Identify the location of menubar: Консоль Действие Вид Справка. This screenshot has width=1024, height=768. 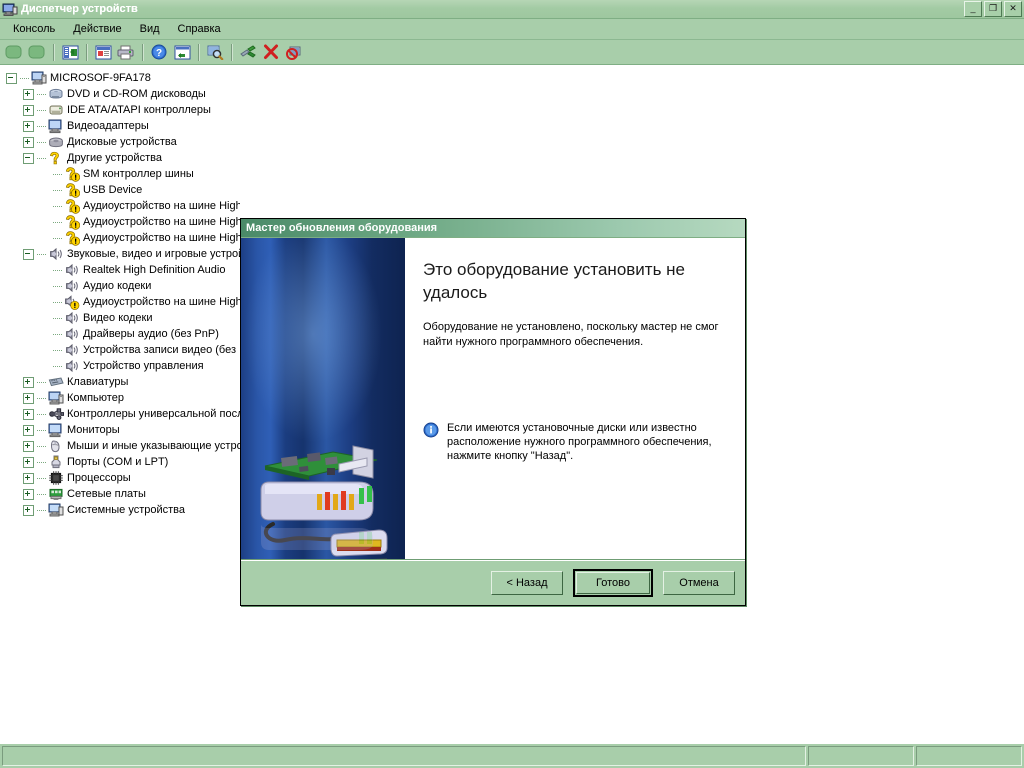
(512, 29).